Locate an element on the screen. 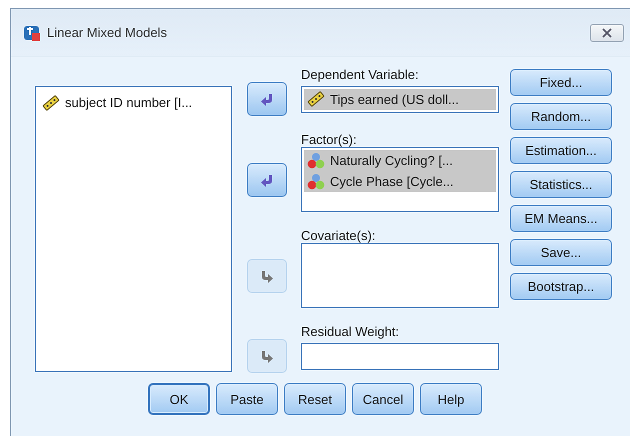  field-label: Residual Weight: is located at coordinates (350, 331).